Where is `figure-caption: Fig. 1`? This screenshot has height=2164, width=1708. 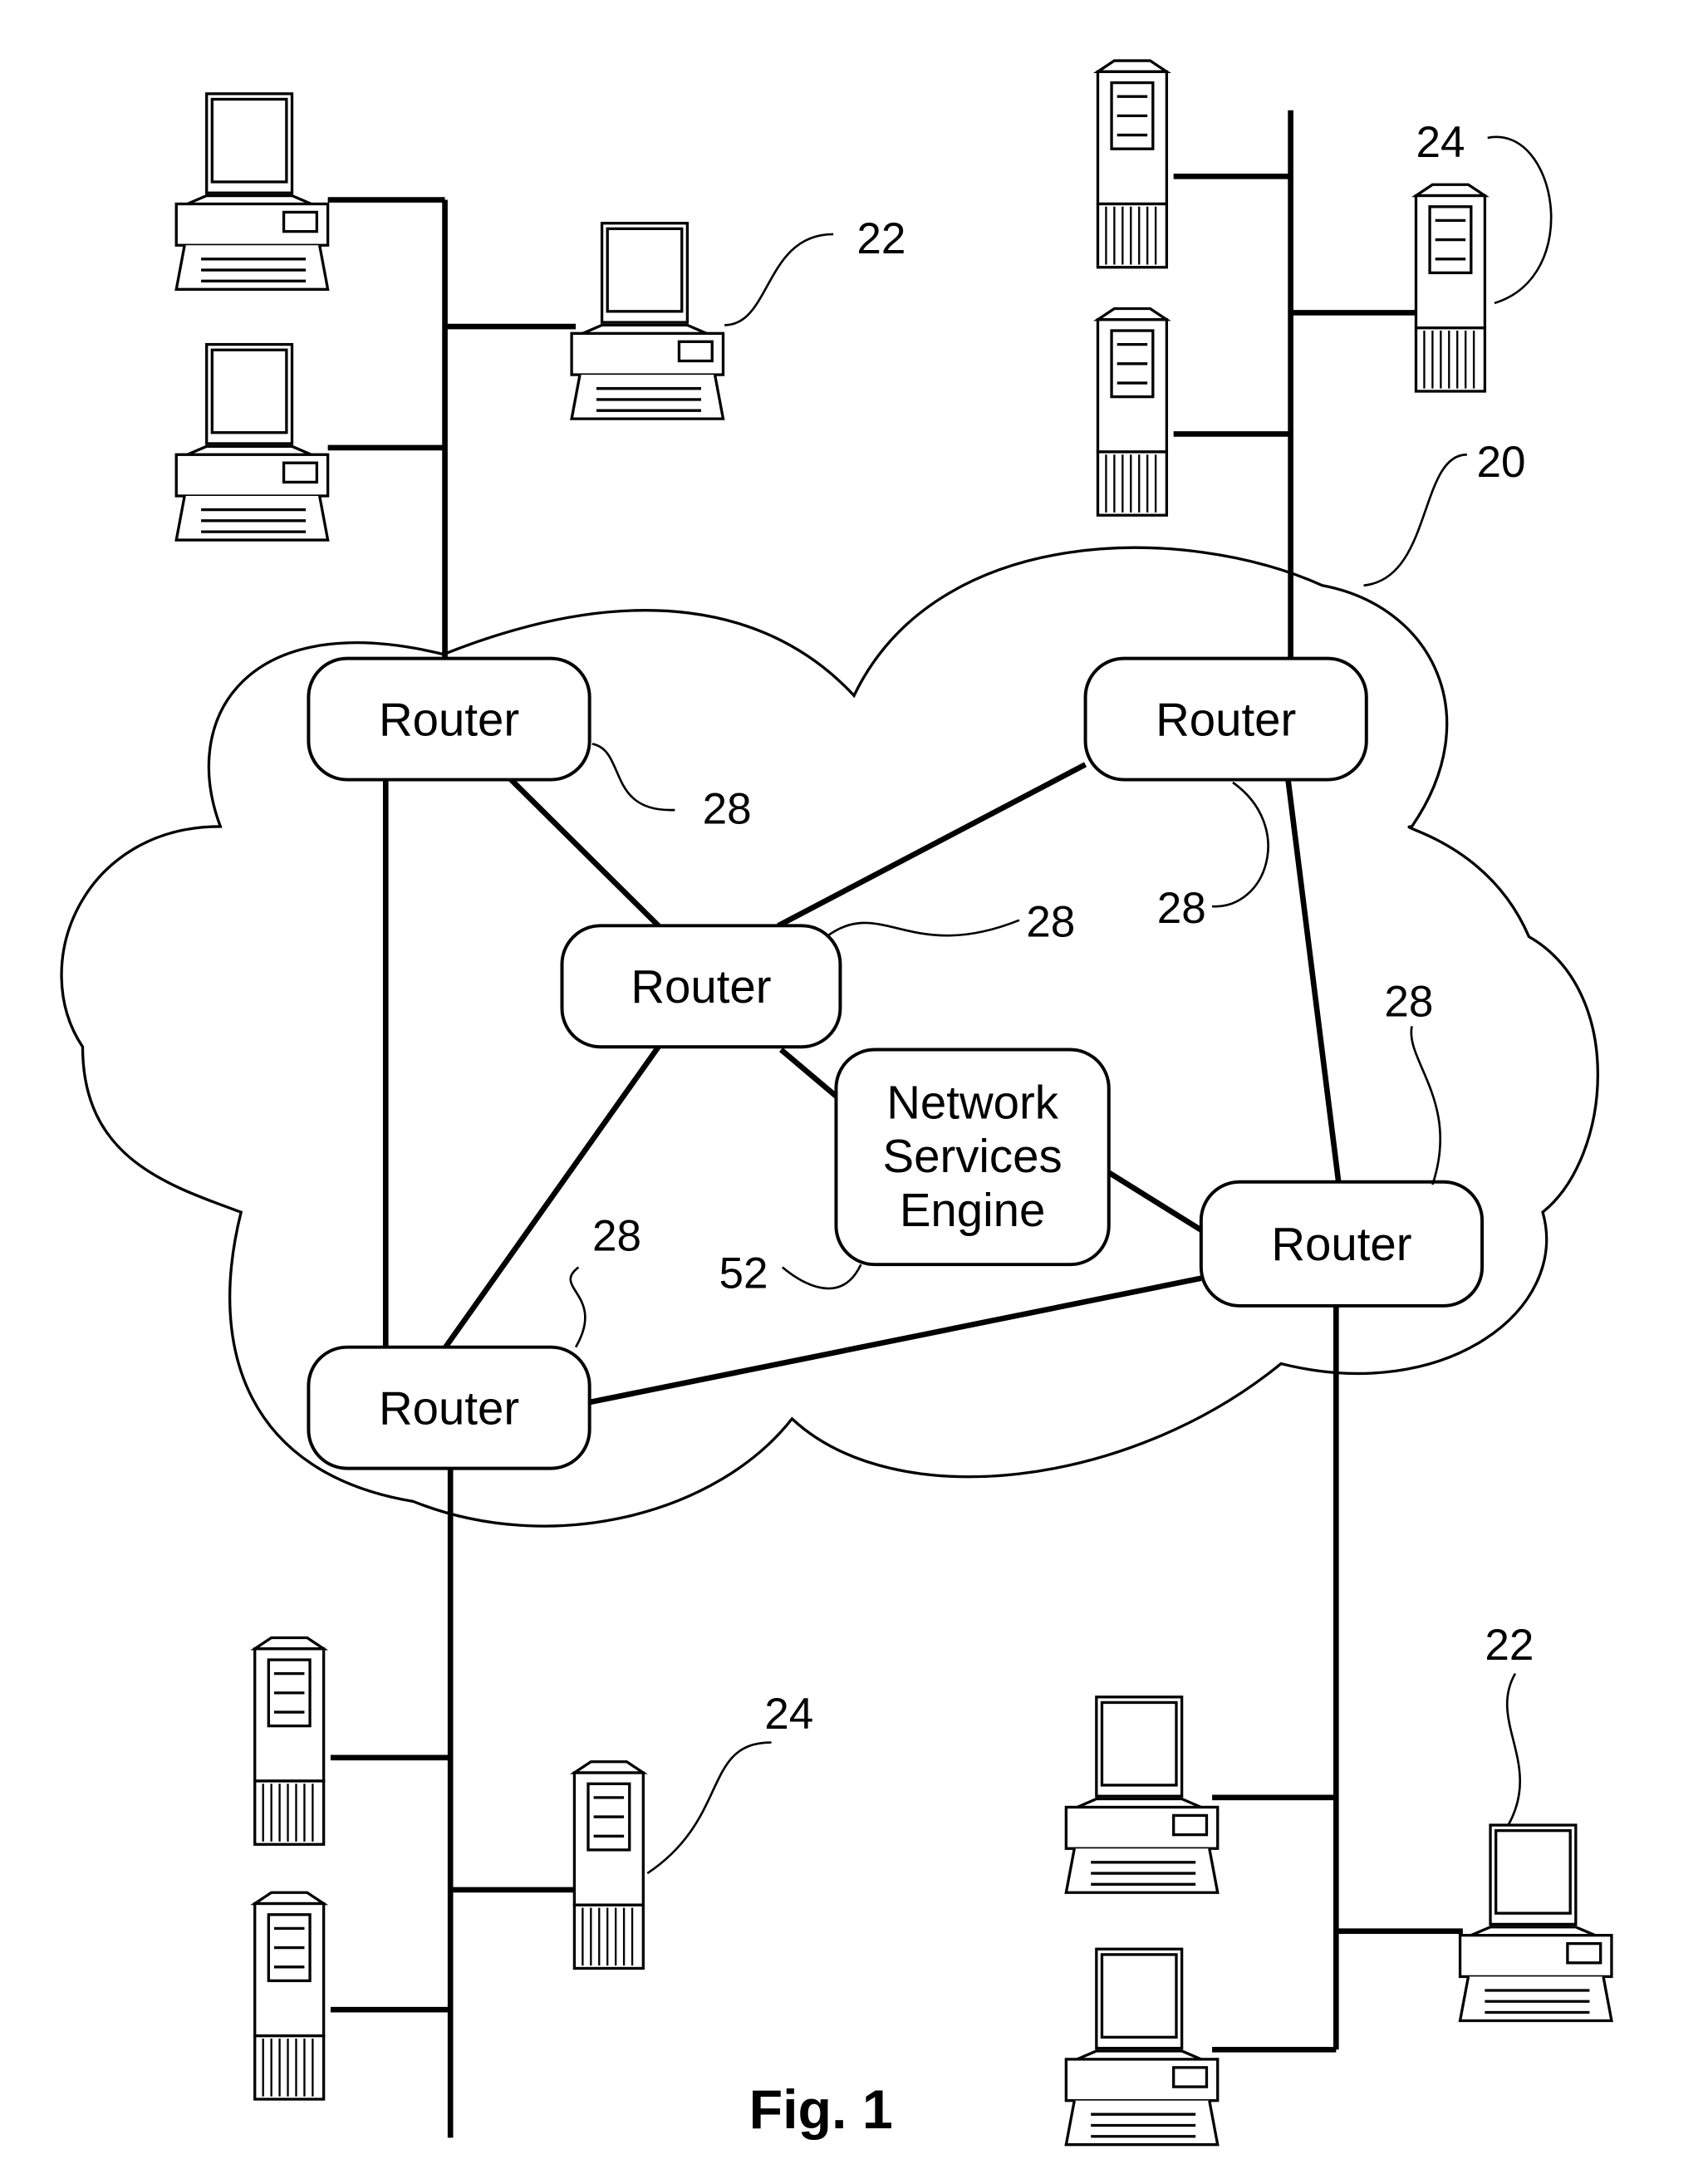
figure-caption: Fig. 1 is located at coordinates (821, 2110).